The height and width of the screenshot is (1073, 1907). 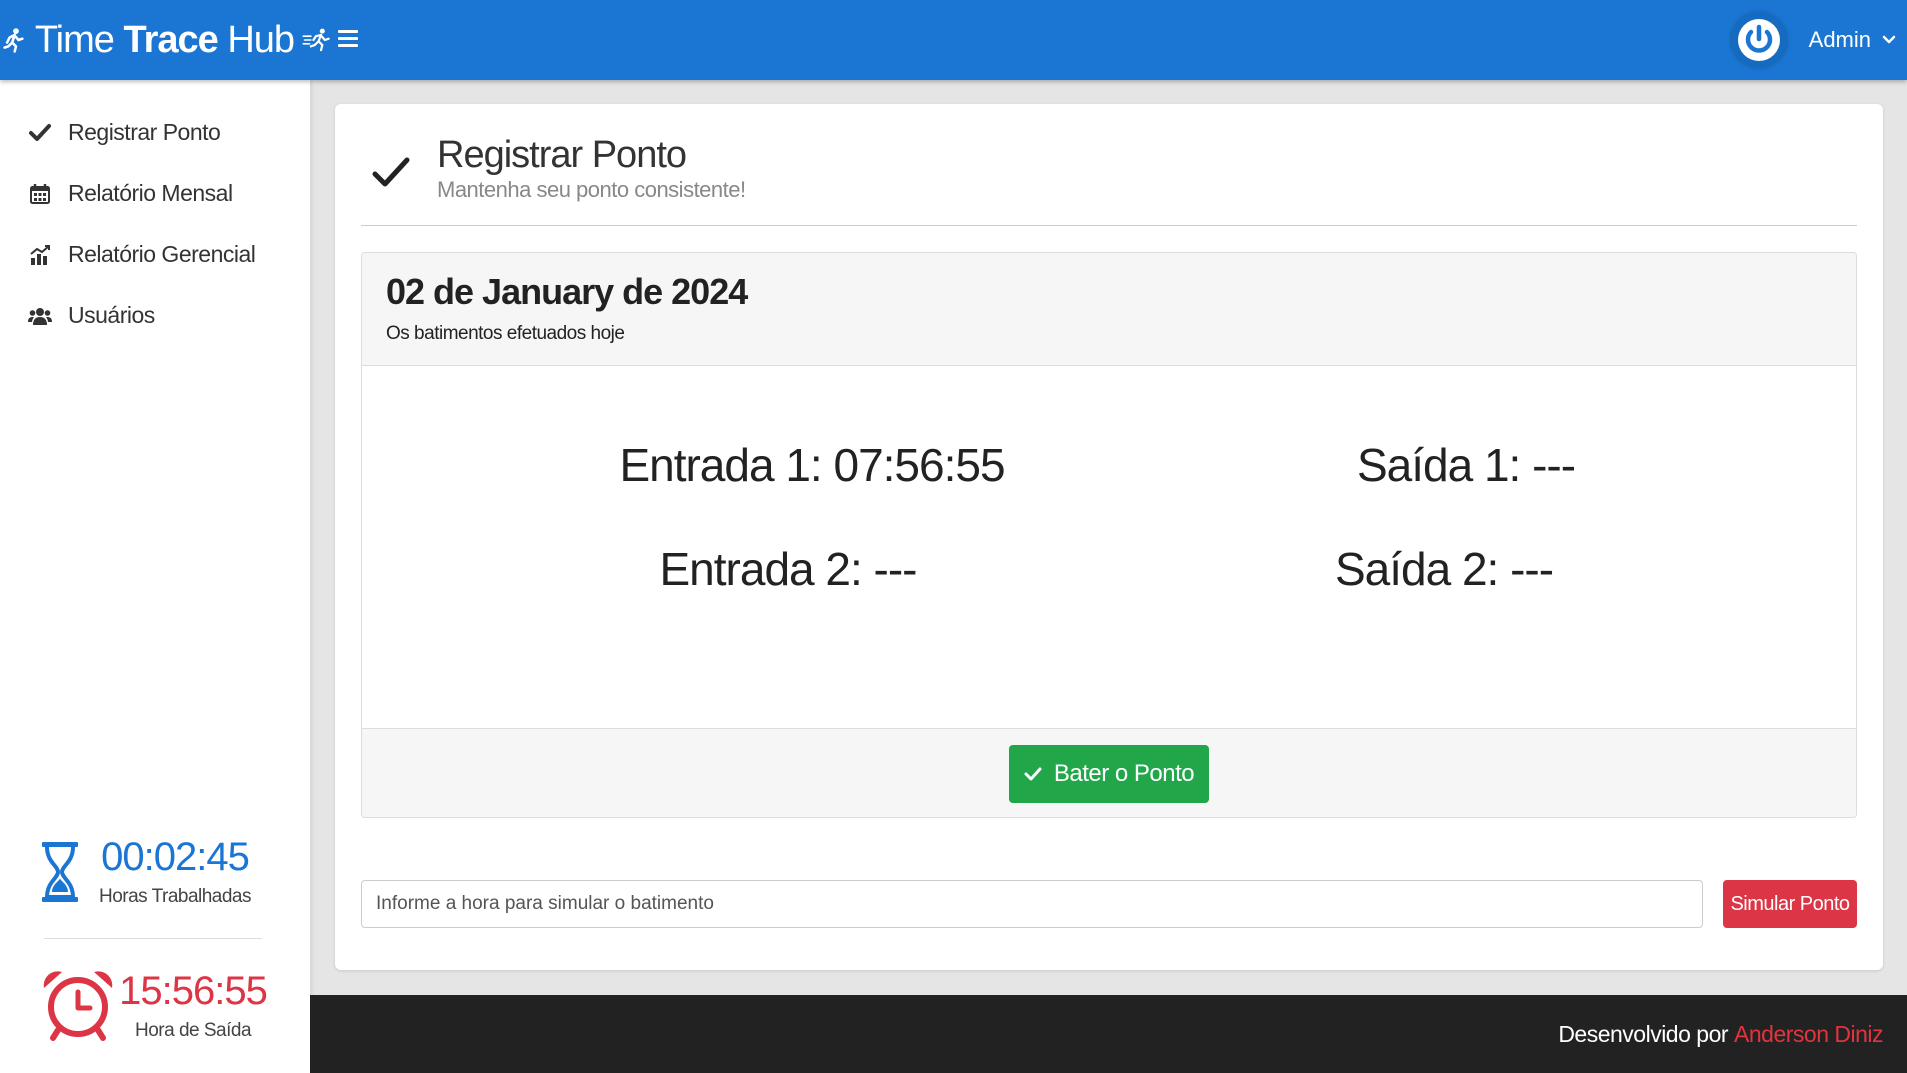 What do you see at coordinates (40, 194) in the screenshot?
I see `calendar-icon` at bounding box center [40, 194].